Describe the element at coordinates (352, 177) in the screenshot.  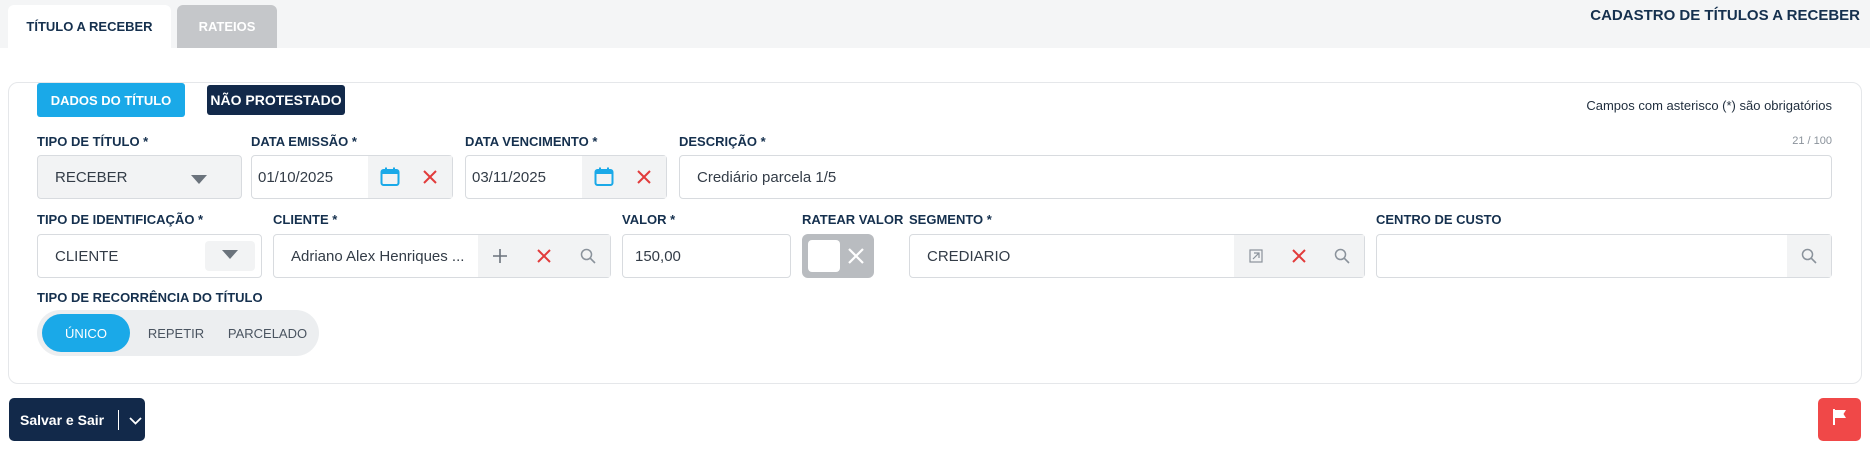
I see `data-emissao-field: 01/10/2025` at that location.